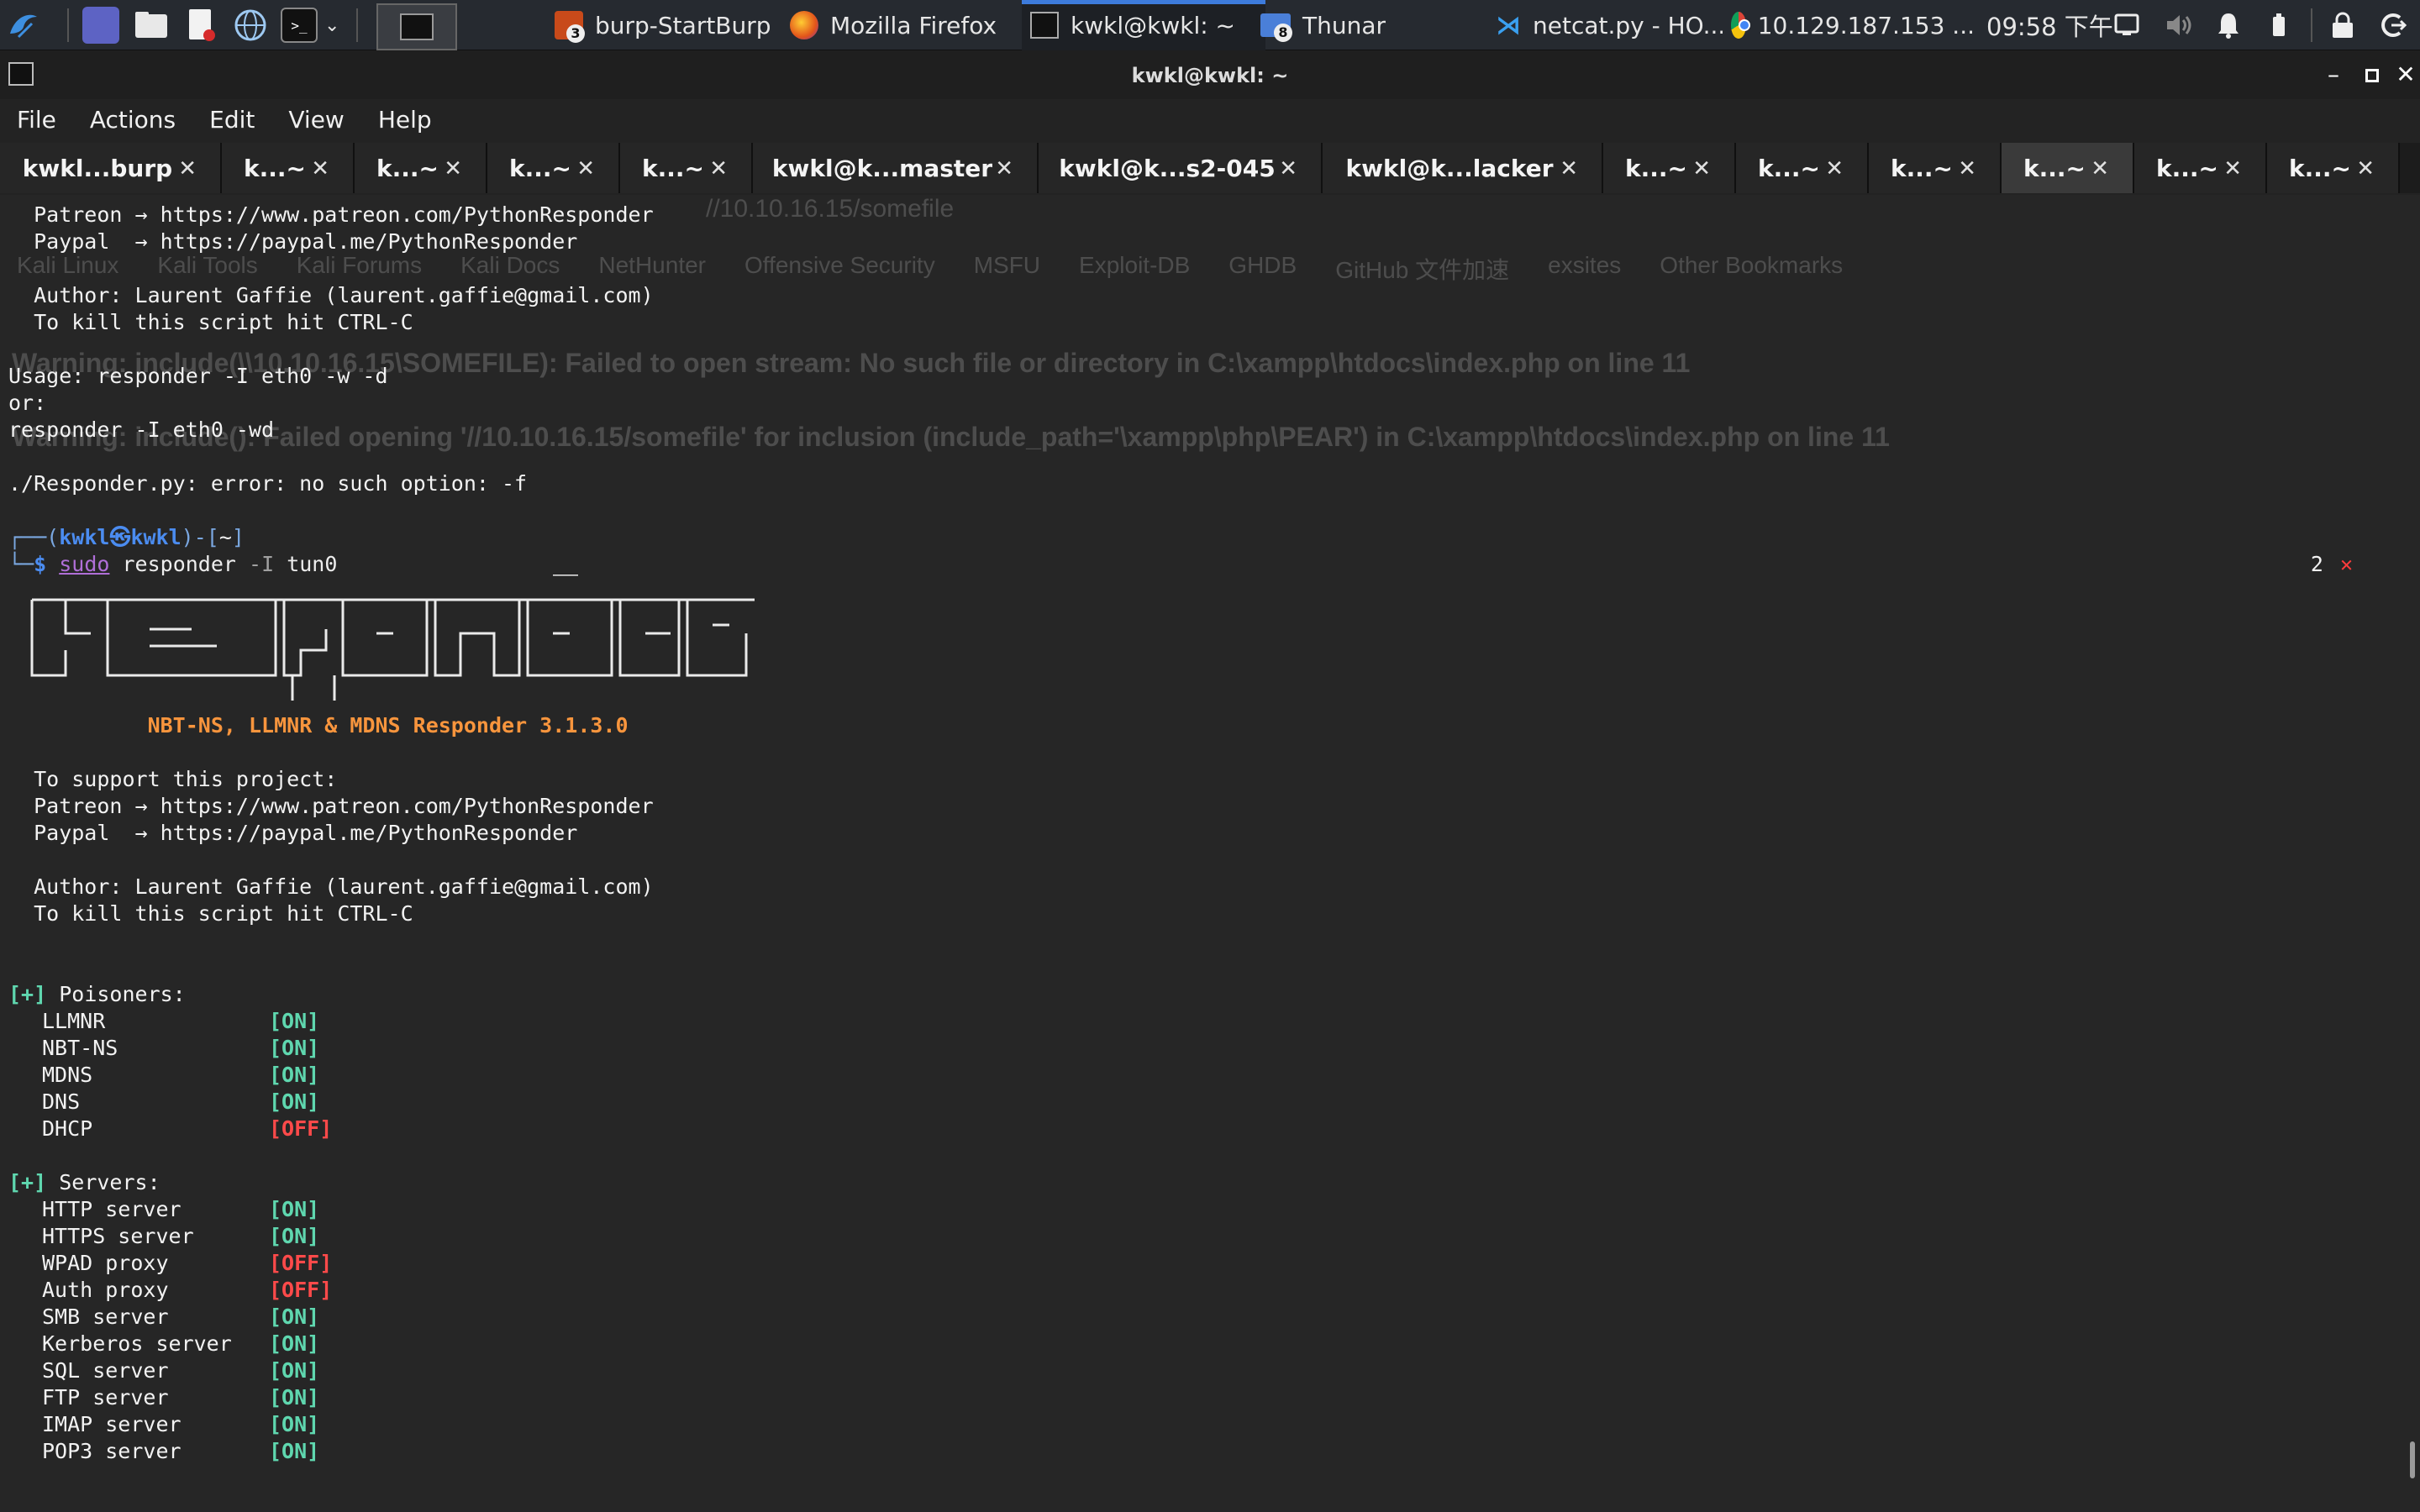 This screenshot has width=2420, height=1512. Describe the element at coordinates (23, 25) in the screenshot. I see `kali-menu-button` at that location.